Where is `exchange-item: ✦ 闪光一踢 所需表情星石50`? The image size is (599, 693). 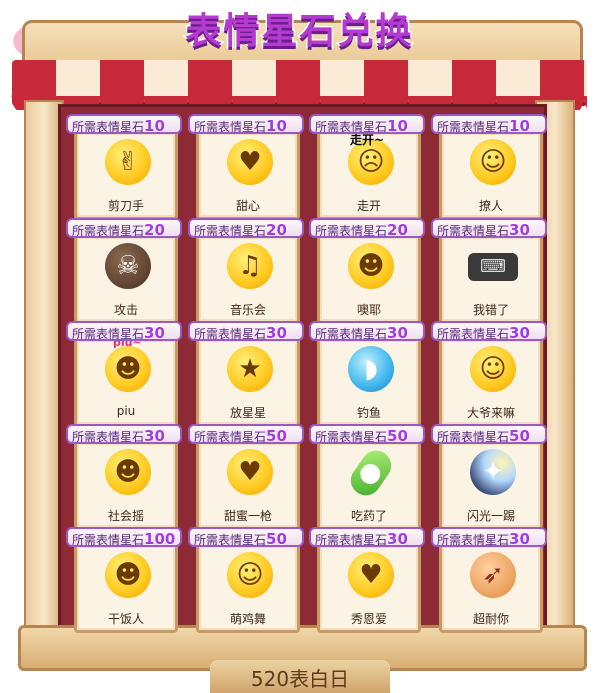
exchange-item: ✦ 闪光一踢 所需表情星石50 is located at coordinates (493, 477).